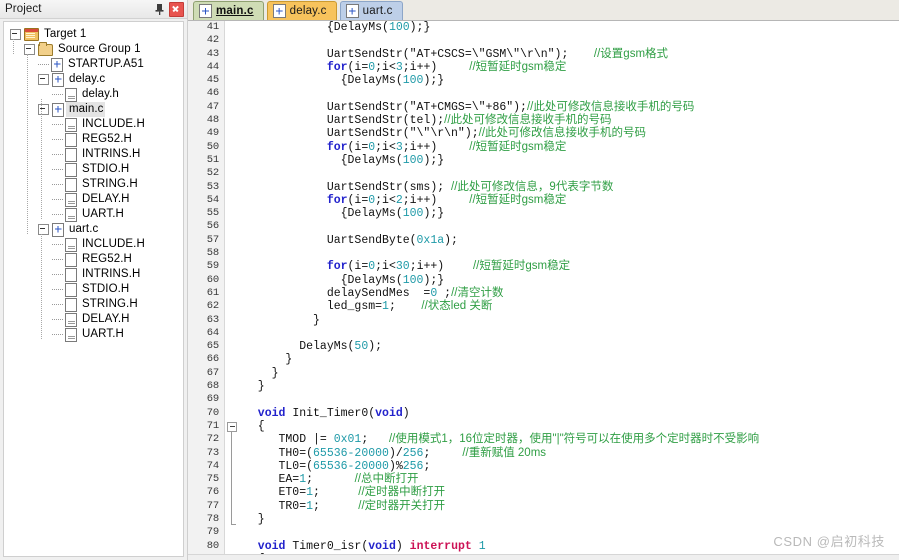 The image size is (899, 560). Describe the element at coordinates (57, 64) in the screenshot. I see `c-file-icon` at that location.